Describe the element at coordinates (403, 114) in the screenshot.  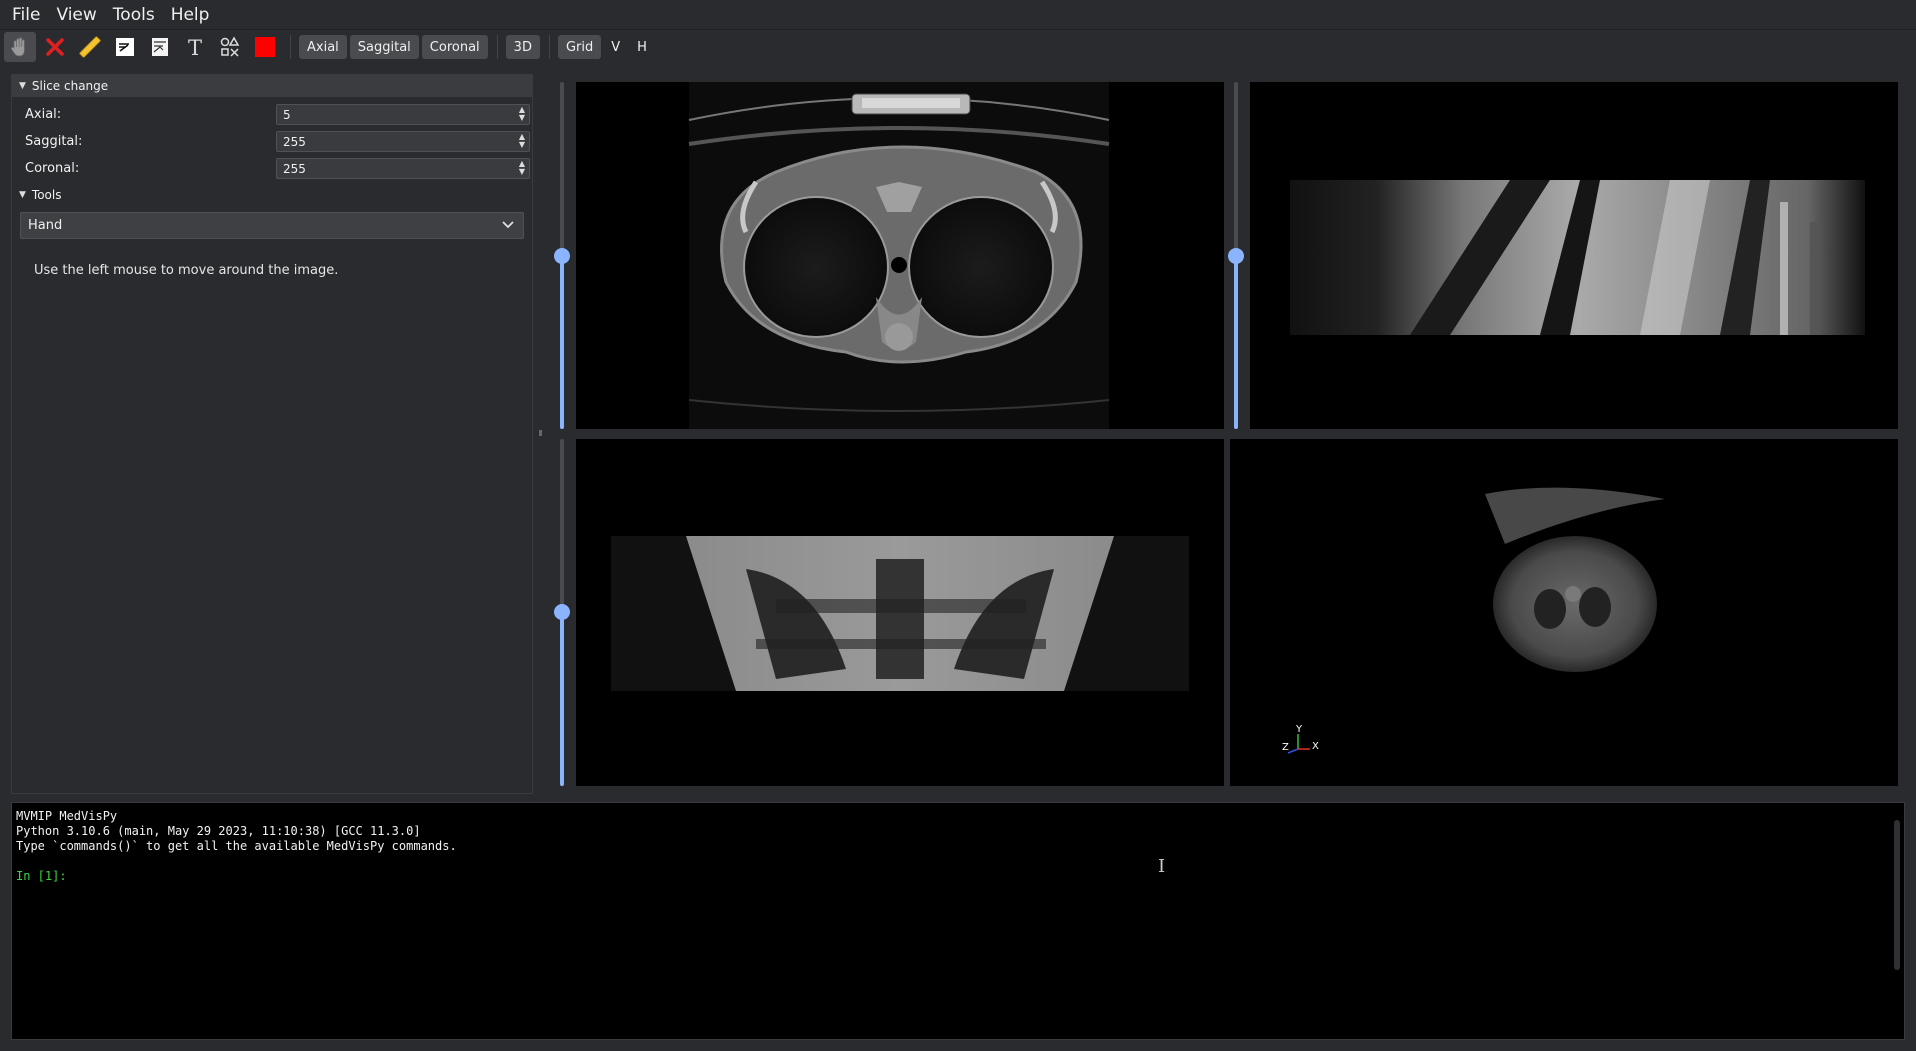
I see `axial-spinbox: 5 ▲ ▼` at that location.